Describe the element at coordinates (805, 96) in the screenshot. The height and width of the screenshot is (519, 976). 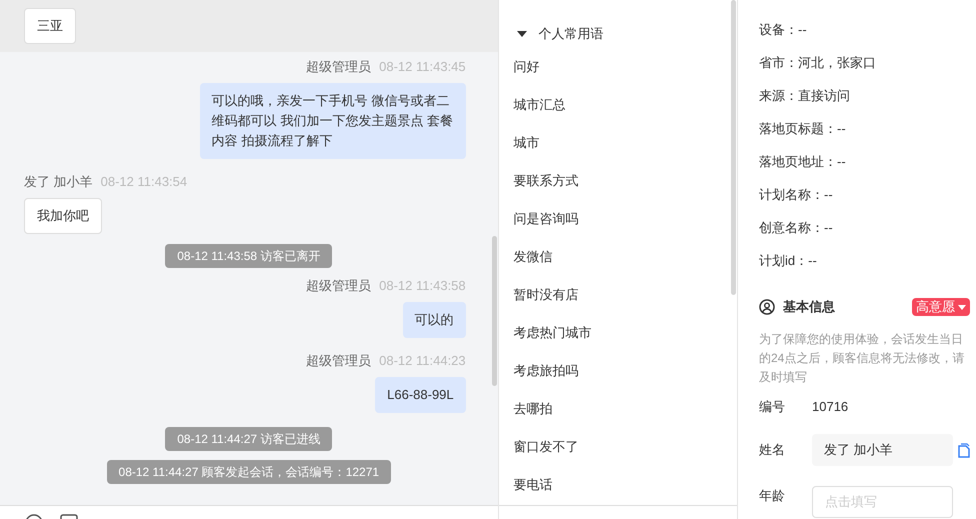
I see `info-line: 来源：直接访问` at that location.